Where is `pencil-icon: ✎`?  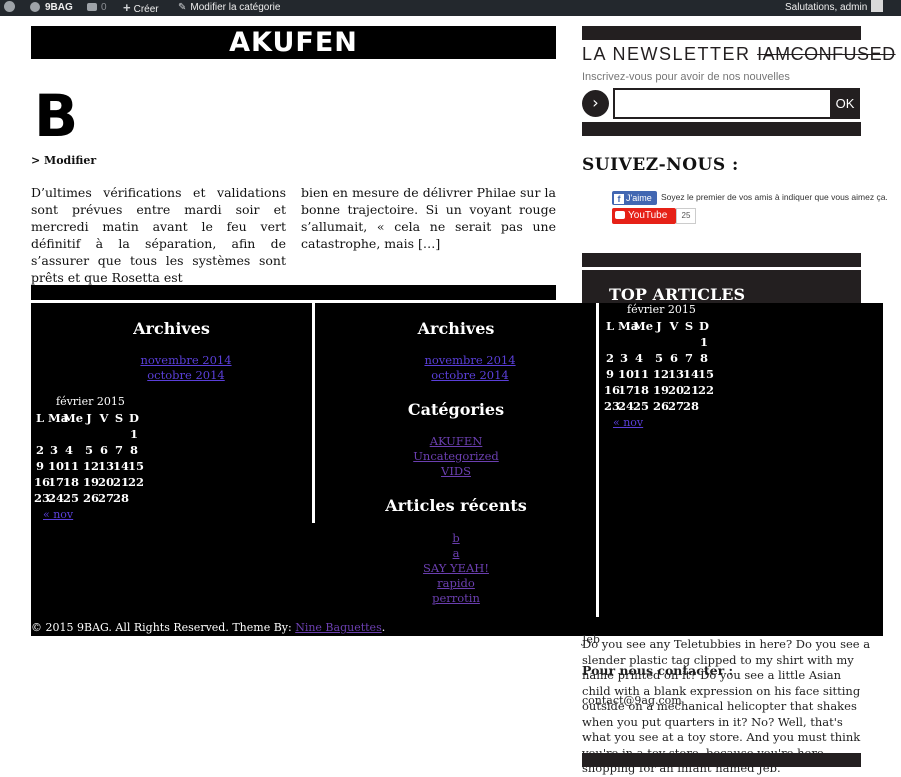 pencil-icon: ✎ is located at coordinates (182, 7).